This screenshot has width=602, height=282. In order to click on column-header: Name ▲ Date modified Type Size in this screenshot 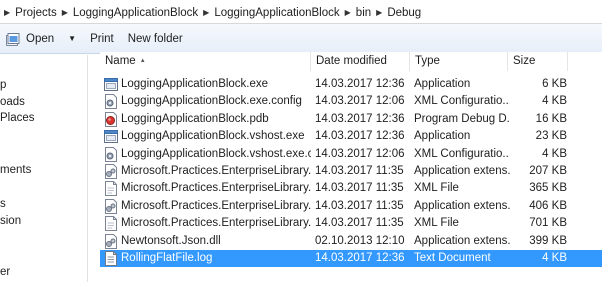, I will do `click(351, 62)`.